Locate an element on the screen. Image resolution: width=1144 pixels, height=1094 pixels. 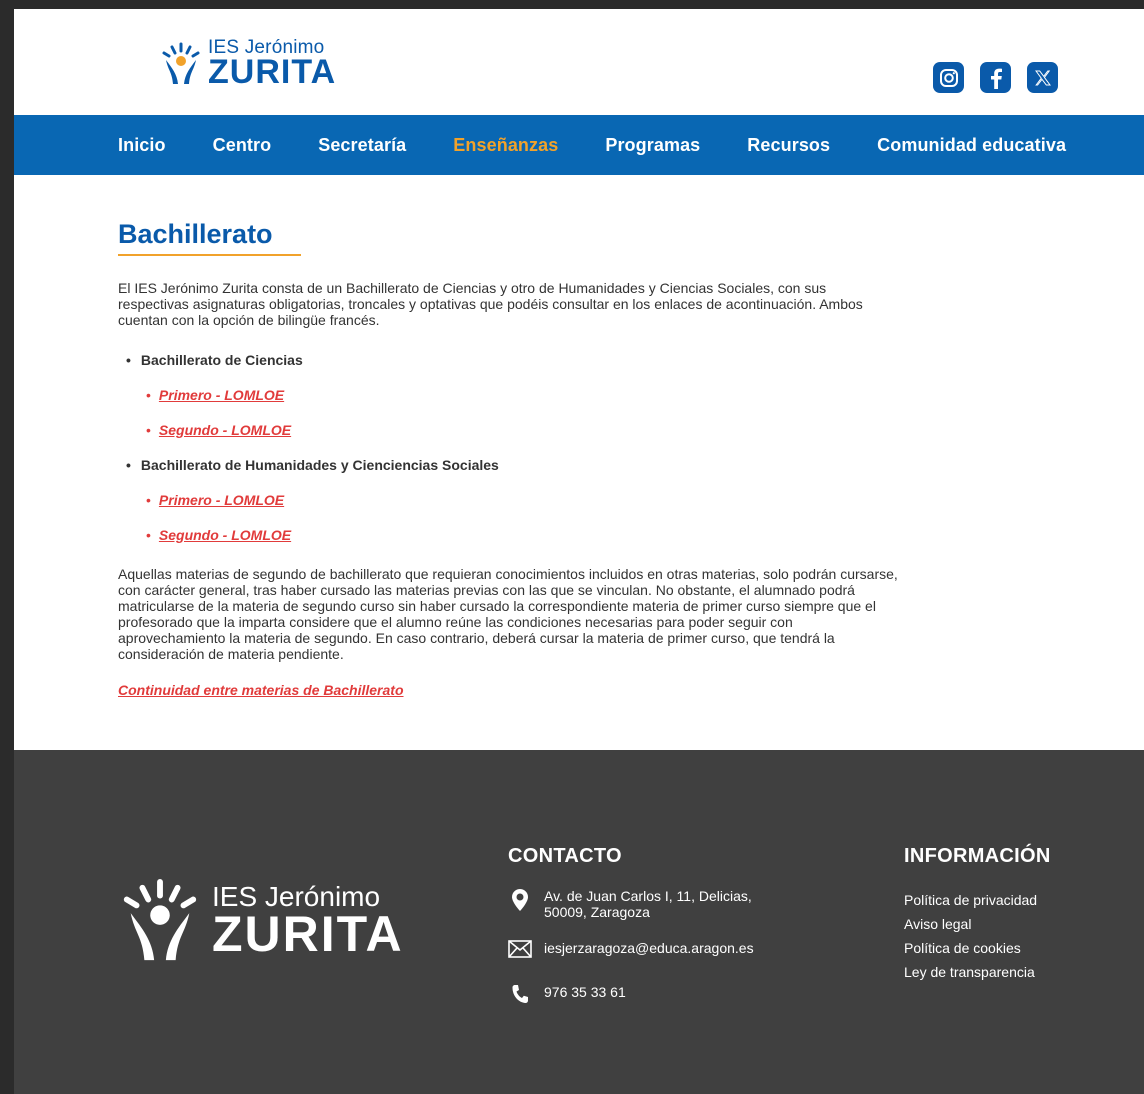
link-ciencias-primero: Primero - LOMLOE is located at coordinates (221, 395).